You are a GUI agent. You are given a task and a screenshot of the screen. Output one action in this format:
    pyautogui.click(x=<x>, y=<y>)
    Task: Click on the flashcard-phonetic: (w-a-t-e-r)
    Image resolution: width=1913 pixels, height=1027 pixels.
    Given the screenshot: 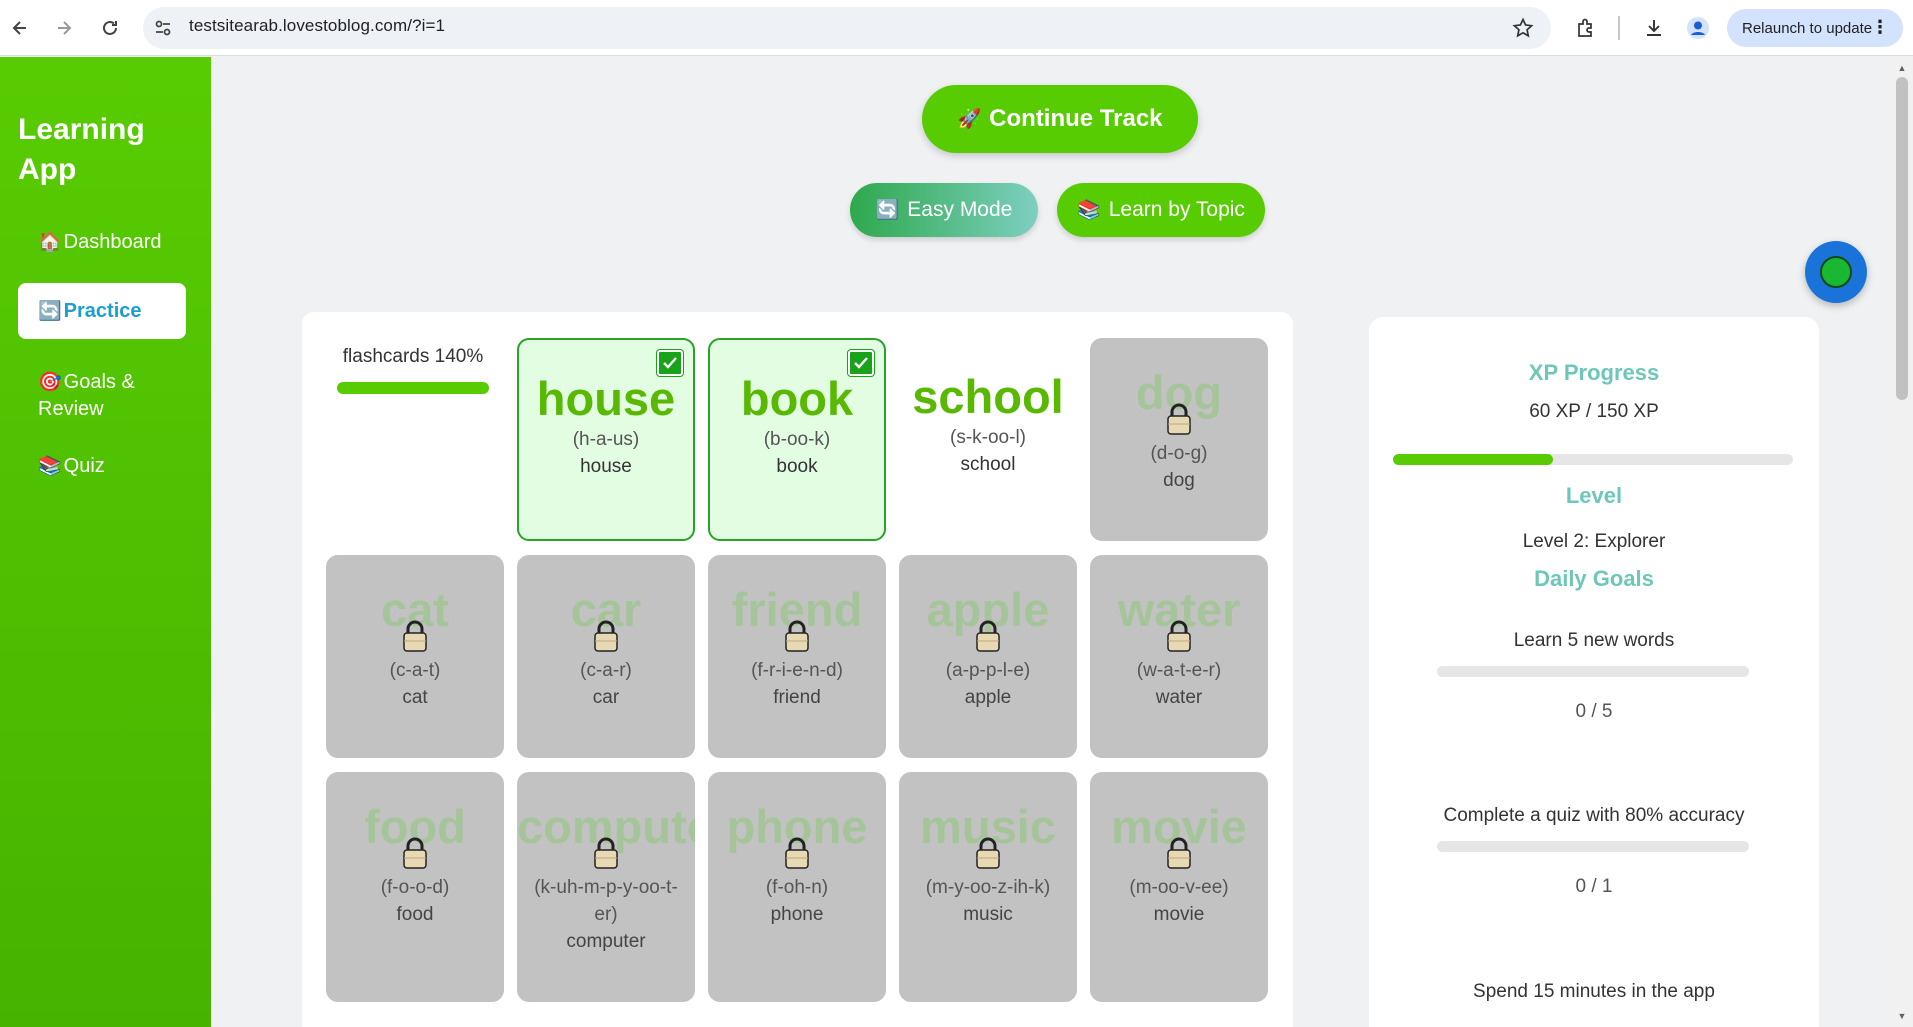 What is the action you would take?
    pyautogui.click(x=1179, y=670)
    